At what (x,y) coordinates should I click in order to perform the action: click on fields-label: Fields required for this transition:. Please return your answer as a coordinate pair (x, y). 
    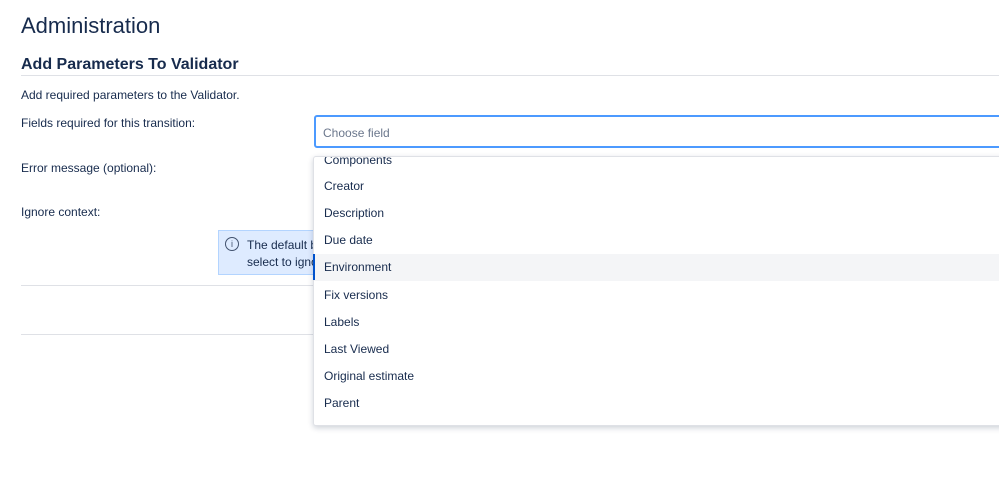
    Looking at the image, I should click on (108, 123).